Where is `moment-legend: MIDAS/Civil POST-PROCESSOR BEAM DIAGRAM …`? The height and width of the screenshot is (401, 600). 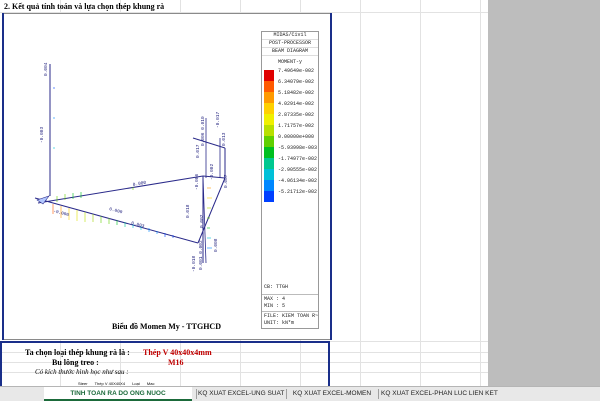
moment-legend: MIDAS/Civil POST-PROCESSOR BEAM DIAGRAM … is located at coordinates (290, 180).